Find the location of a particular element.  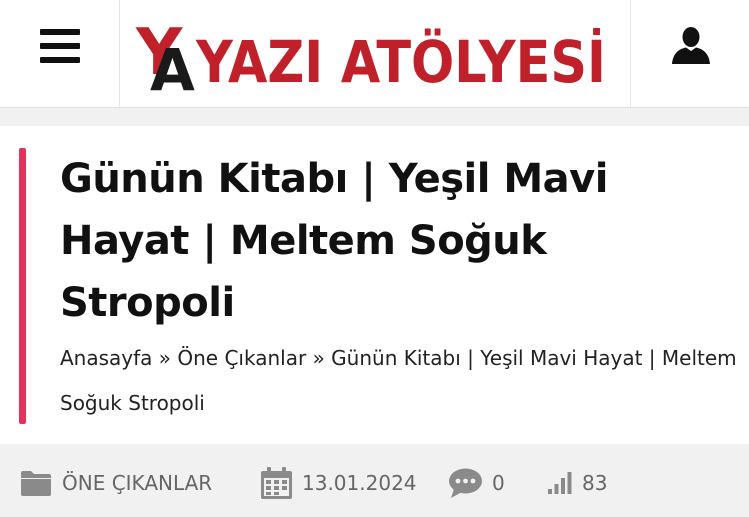

article-meta-bar: ÖNE ÇIKANLAR 13.01.2024 0 83 is located at coordinates (374, 483).